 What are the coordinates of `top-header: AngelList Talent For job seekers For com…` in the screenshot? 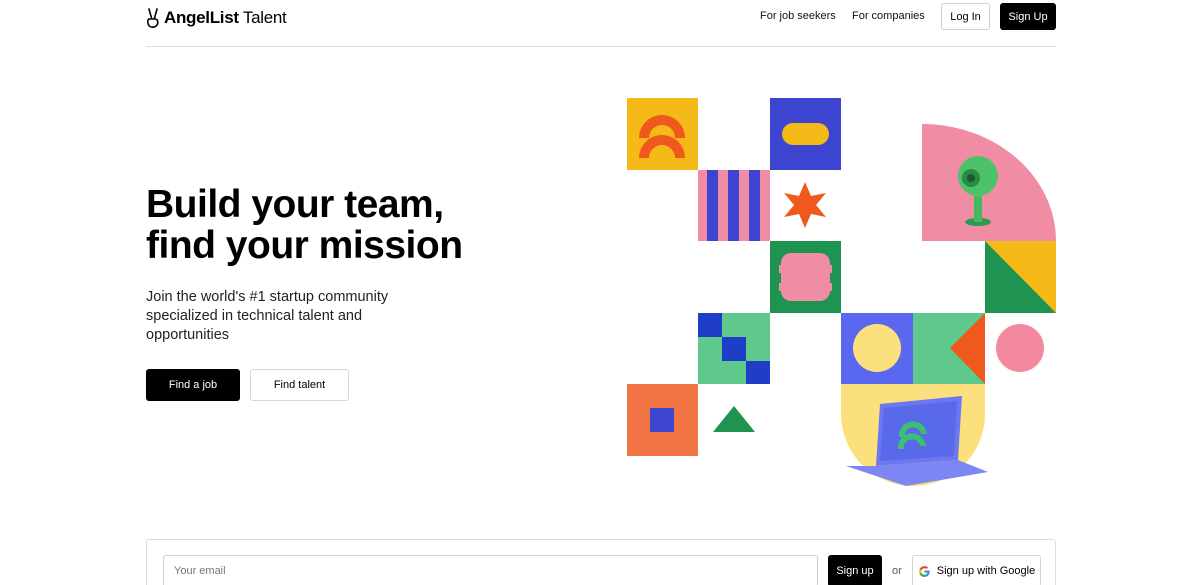 It's located at (601, 23).